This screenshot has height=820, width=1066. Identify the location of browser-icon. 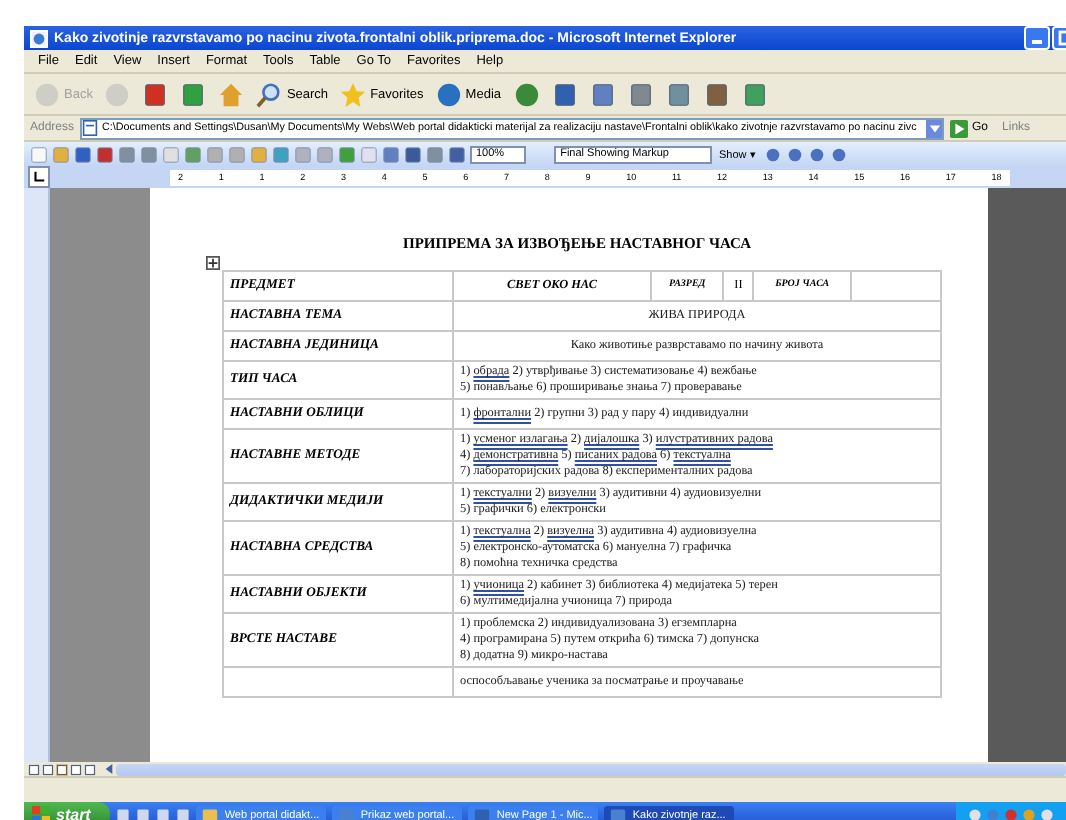
(39, 38).